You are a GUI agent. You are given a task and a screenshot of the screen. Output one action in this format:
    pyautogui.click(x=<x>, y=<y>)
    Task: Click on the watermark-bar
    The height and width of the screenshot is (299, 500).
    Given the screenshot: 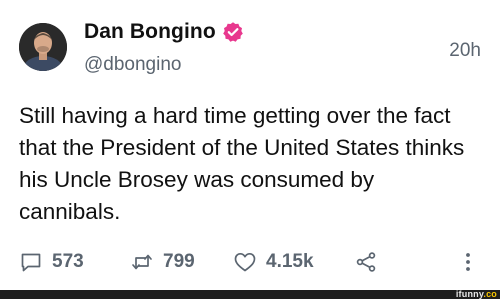 What is the action you would take?
    pyautogui.click(x=250, y=294)
    